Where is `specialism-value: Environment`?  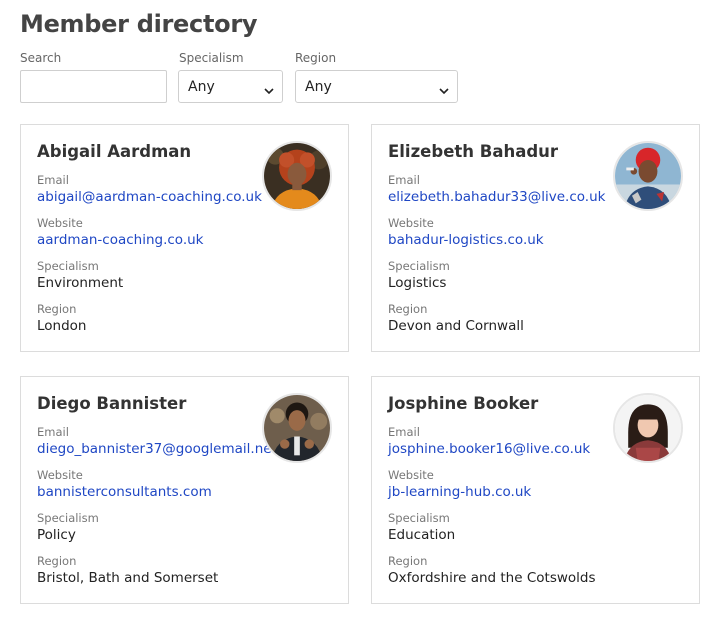
specialism-value: Environment is located at coordinates (80, 283).